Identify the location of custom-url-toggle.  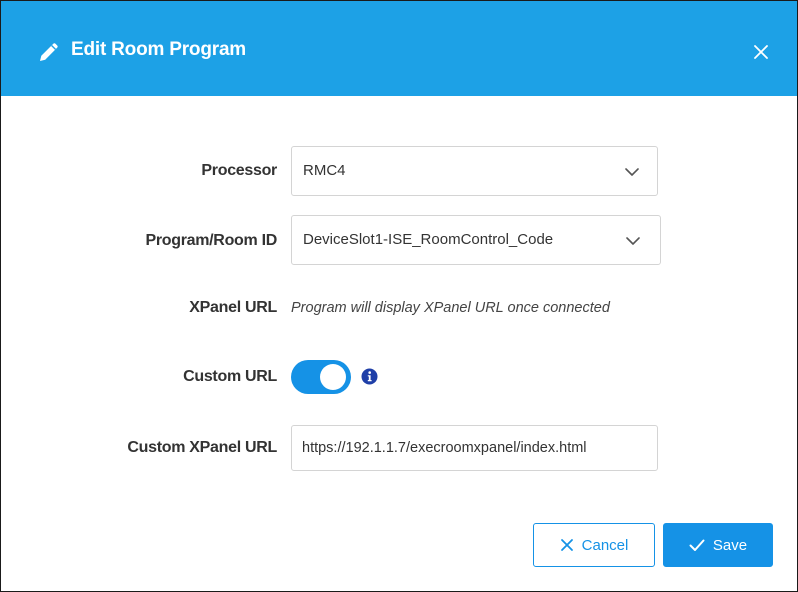
(321, 377).